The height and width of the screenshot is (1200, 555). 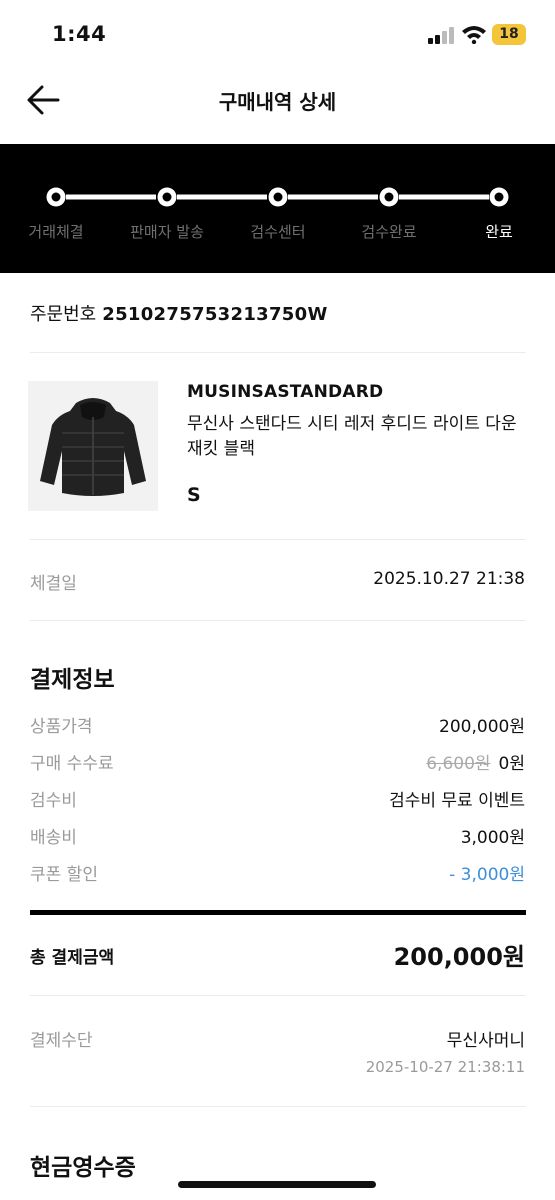 I want to click on total-amount-label: 총 결제금액, so click(x=72, y=958).